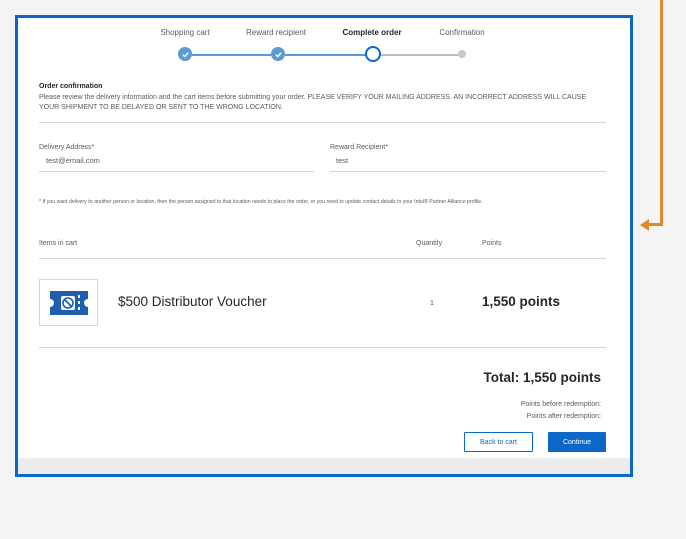  What do you see at coordinates (563, 416) in the screenshot?
I see `points-after-redemption: Points after redemption:` at bounding box center [563, 416].